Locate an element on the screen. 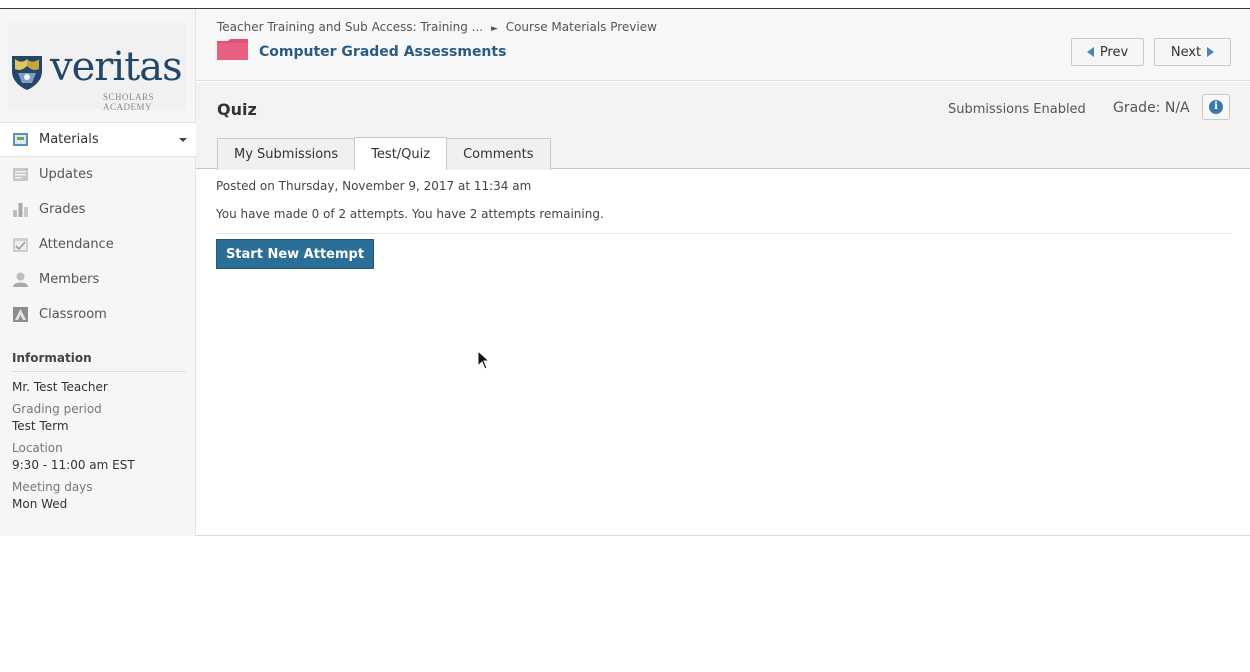  sidebar-item-updates: Updates is located at coordinates (98, 174).